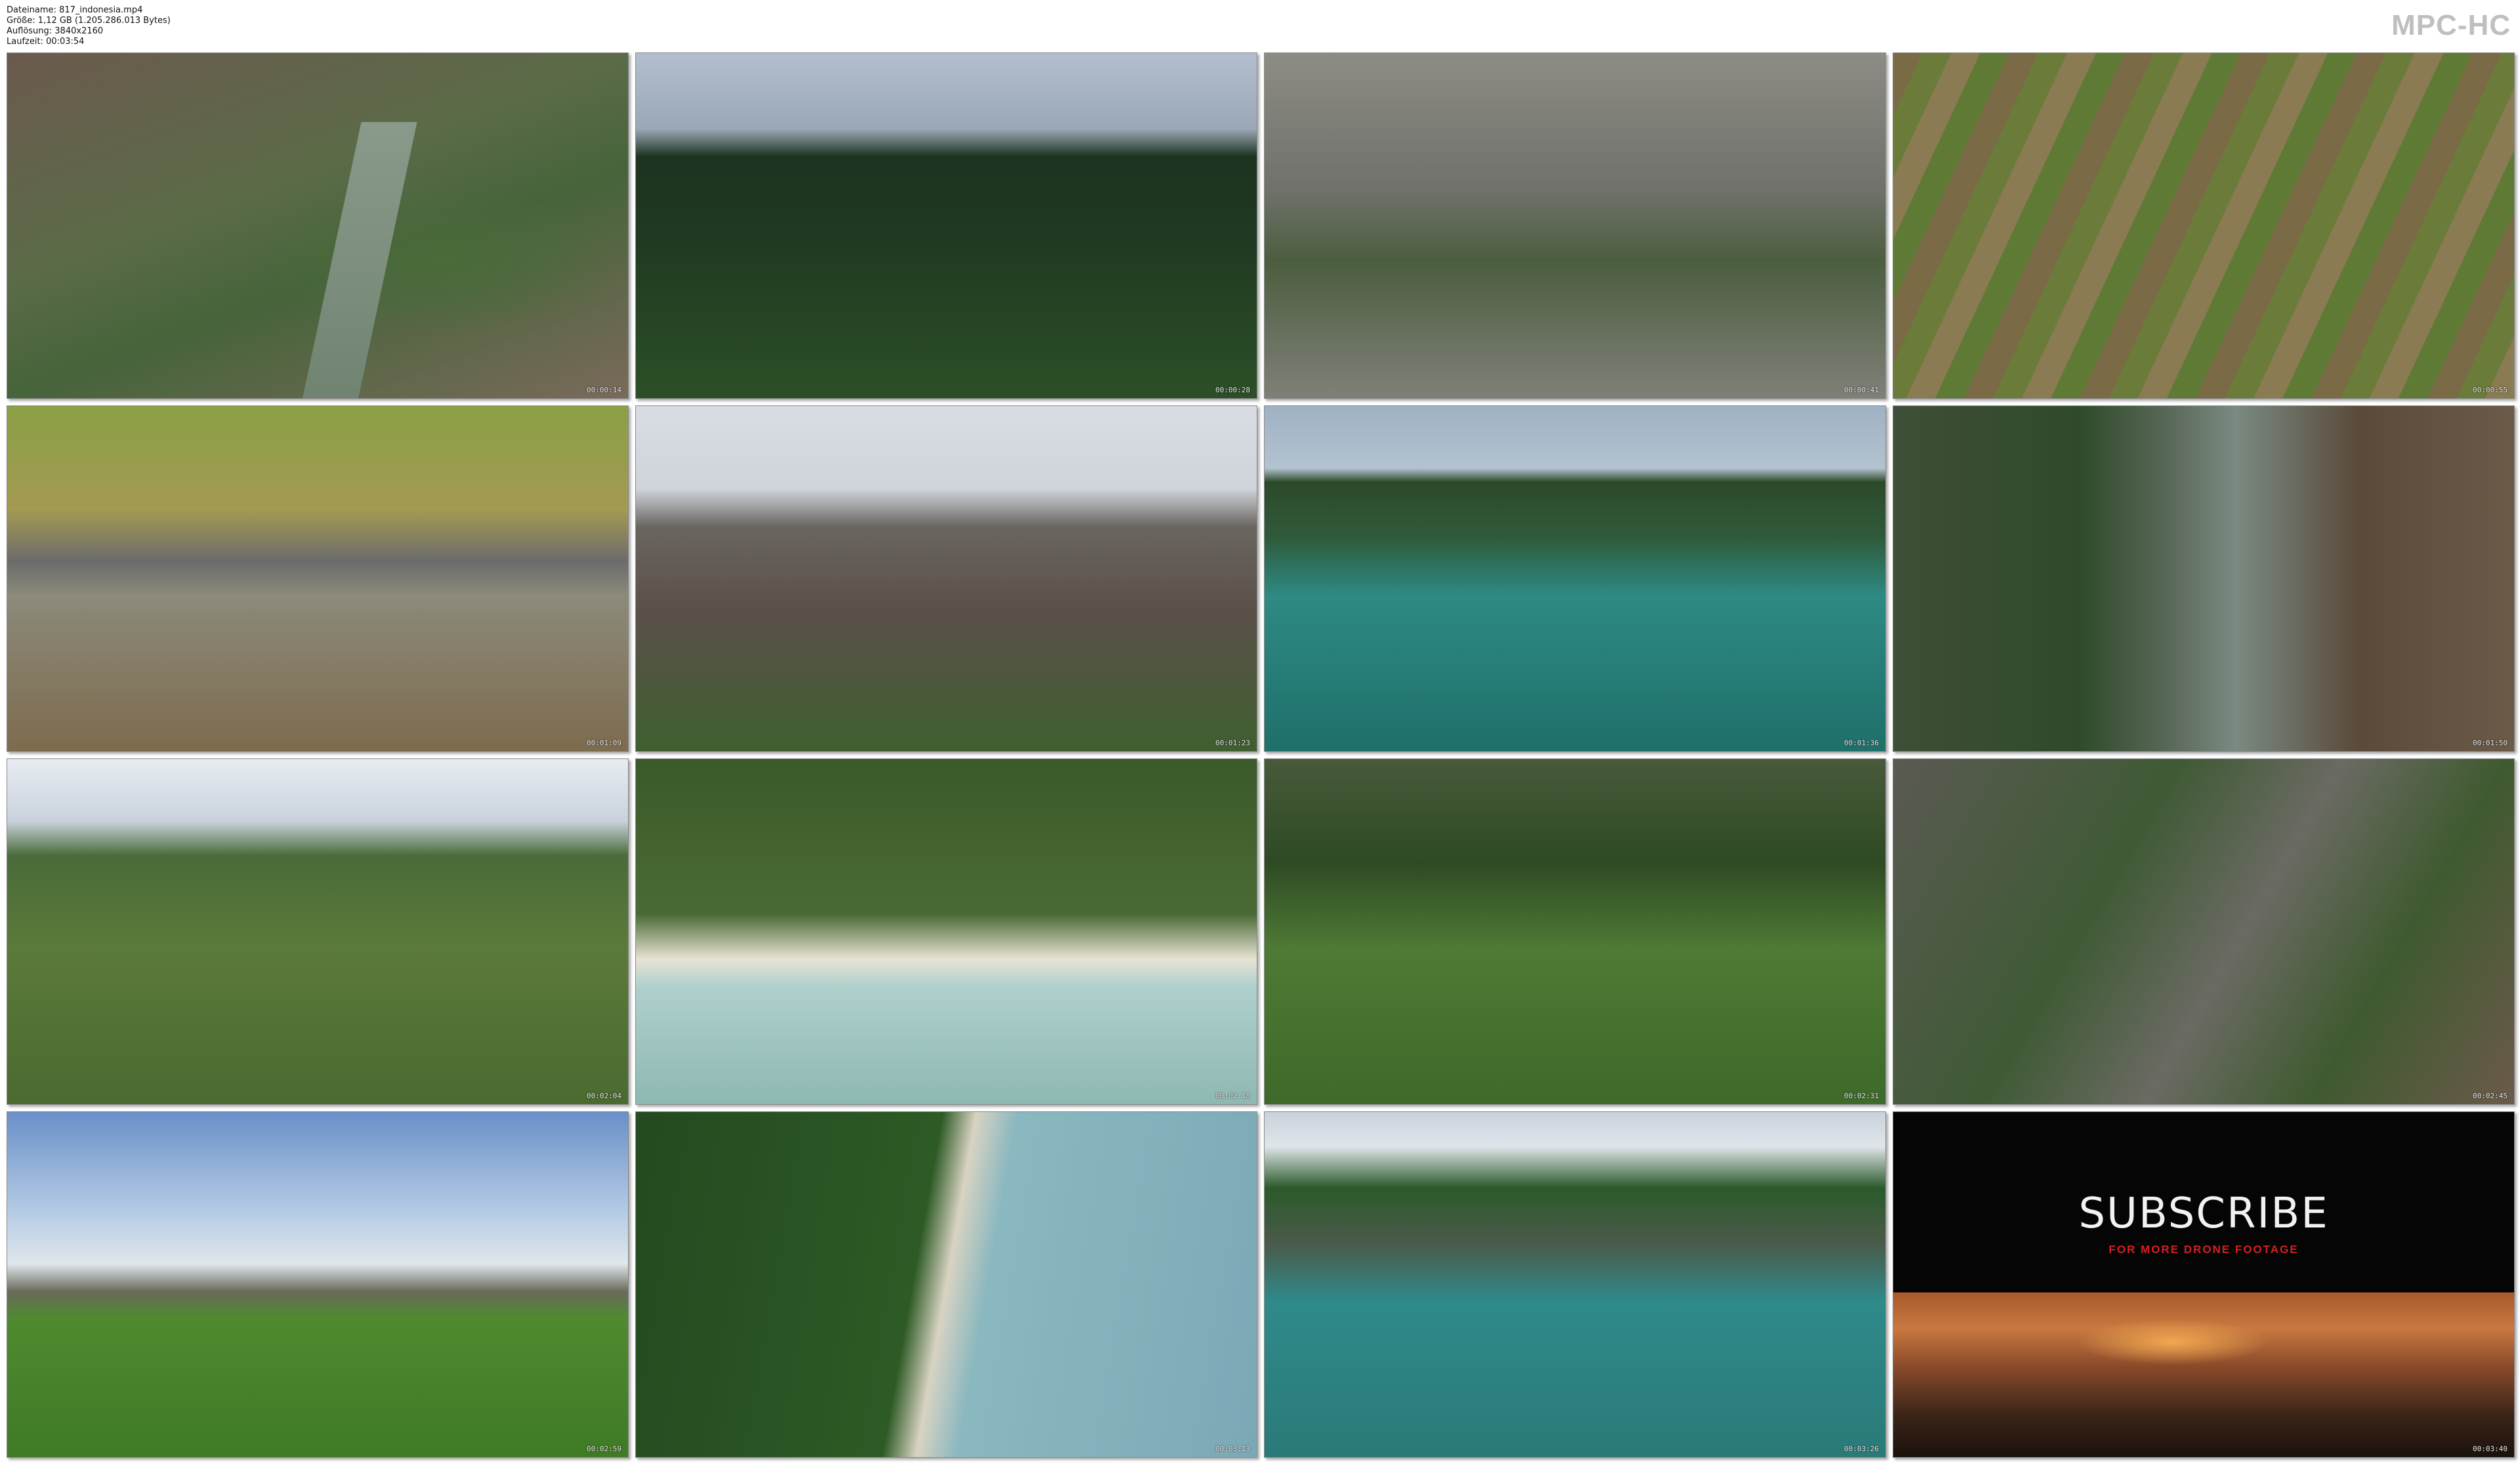  I want to click on timestamp: 00:02:18, so click(1232, 1096).